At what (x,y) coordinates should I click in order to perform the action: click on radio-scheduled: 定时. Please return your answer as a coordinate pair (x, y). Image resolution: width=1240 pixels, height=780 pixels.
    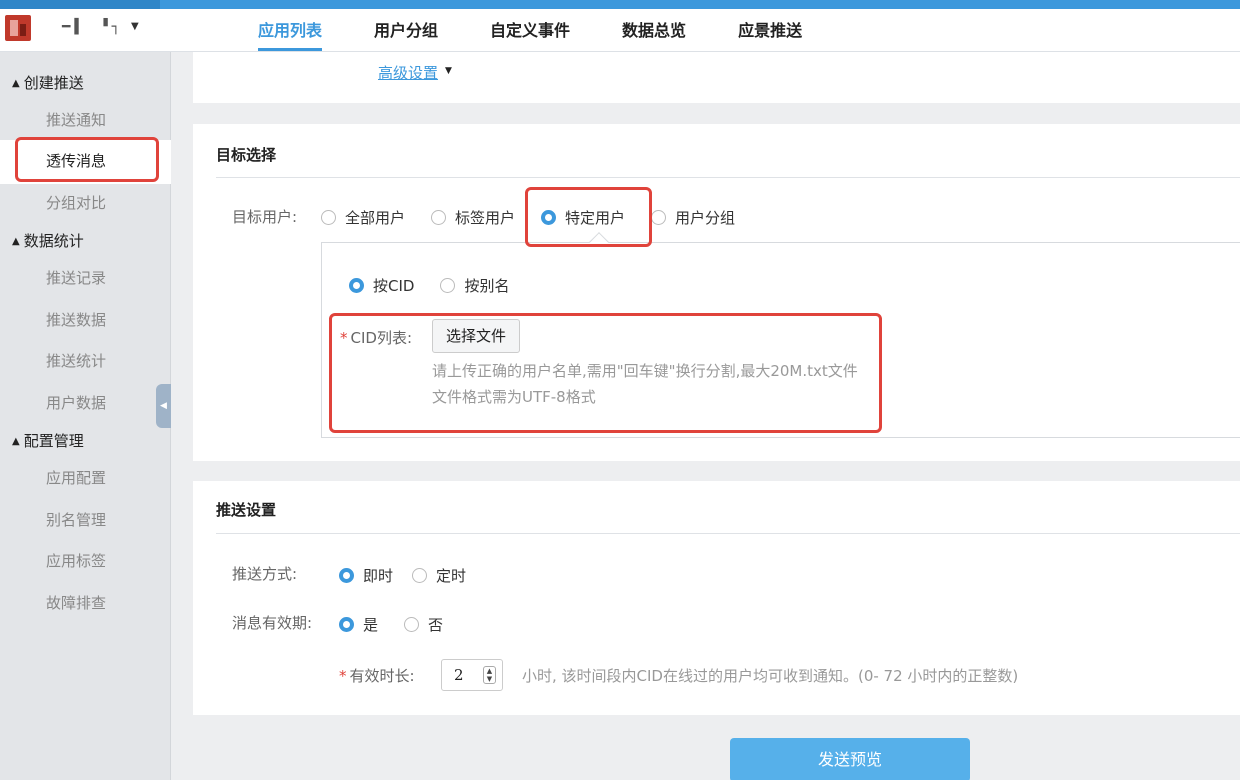
    Looking at the image, I should click on (439, 575).